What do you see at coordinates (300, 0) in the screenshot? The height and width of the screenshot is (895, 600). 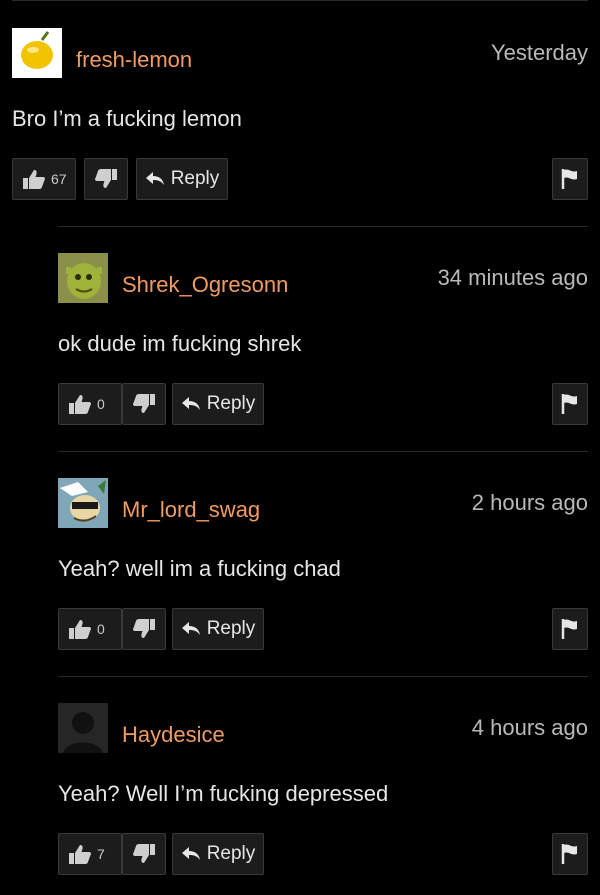 I see `top-divider` at bounding box center [300, 0].